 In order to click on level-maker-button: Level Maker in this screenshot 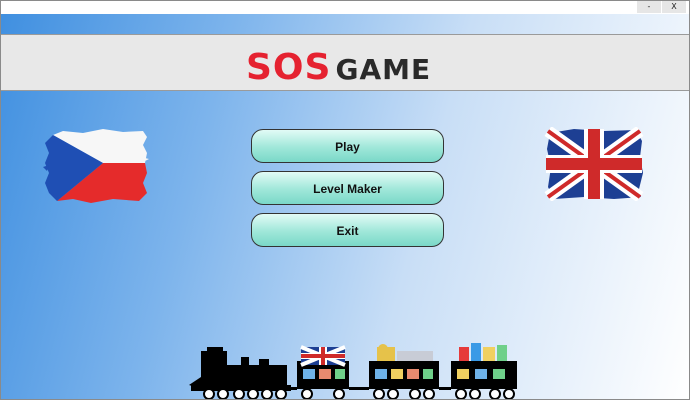, I will do `click(347, 188)`.